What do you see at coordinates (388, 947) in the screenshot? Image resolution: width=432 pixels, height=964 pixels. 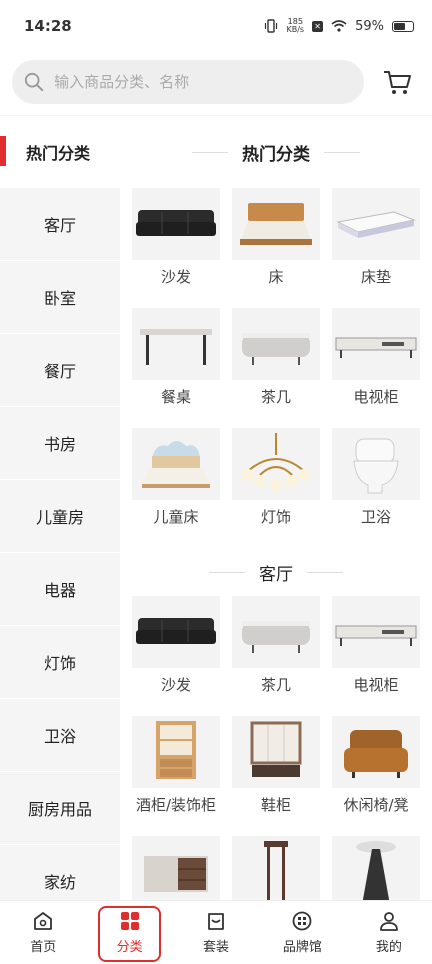 I see `tab-mine-label: 我的` at bounding box center [388, 947].